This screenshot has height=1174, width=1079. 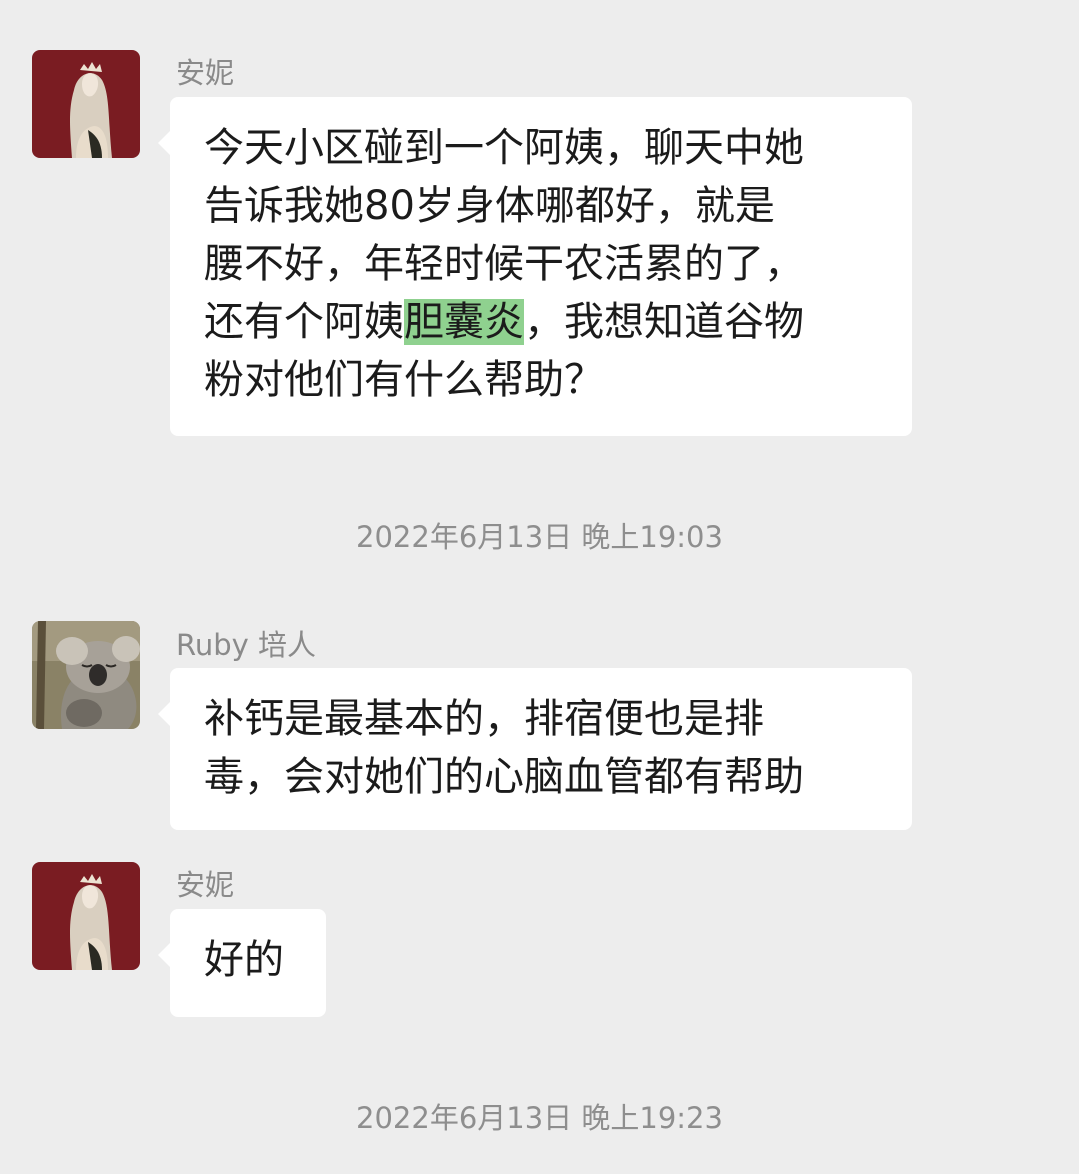 I want to click on timestamp: 2022年6月13日 晚上19:03, so click(x=539, y=537).